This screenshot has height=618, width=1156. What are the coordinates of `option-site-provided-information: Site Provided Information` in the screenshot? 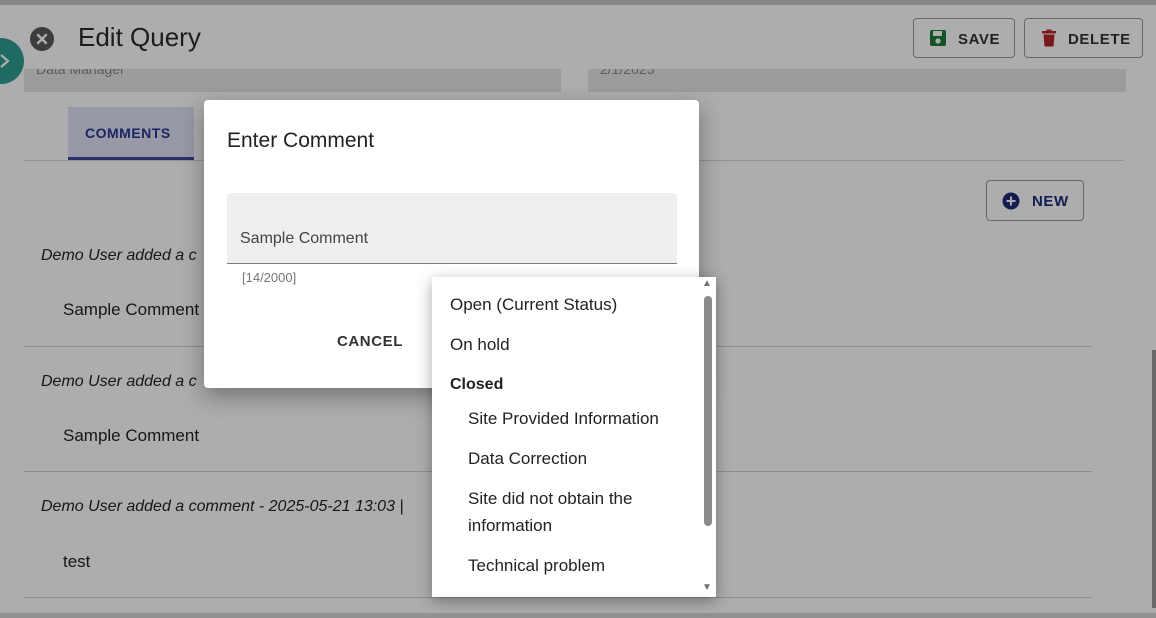 It's located at (563, 419).